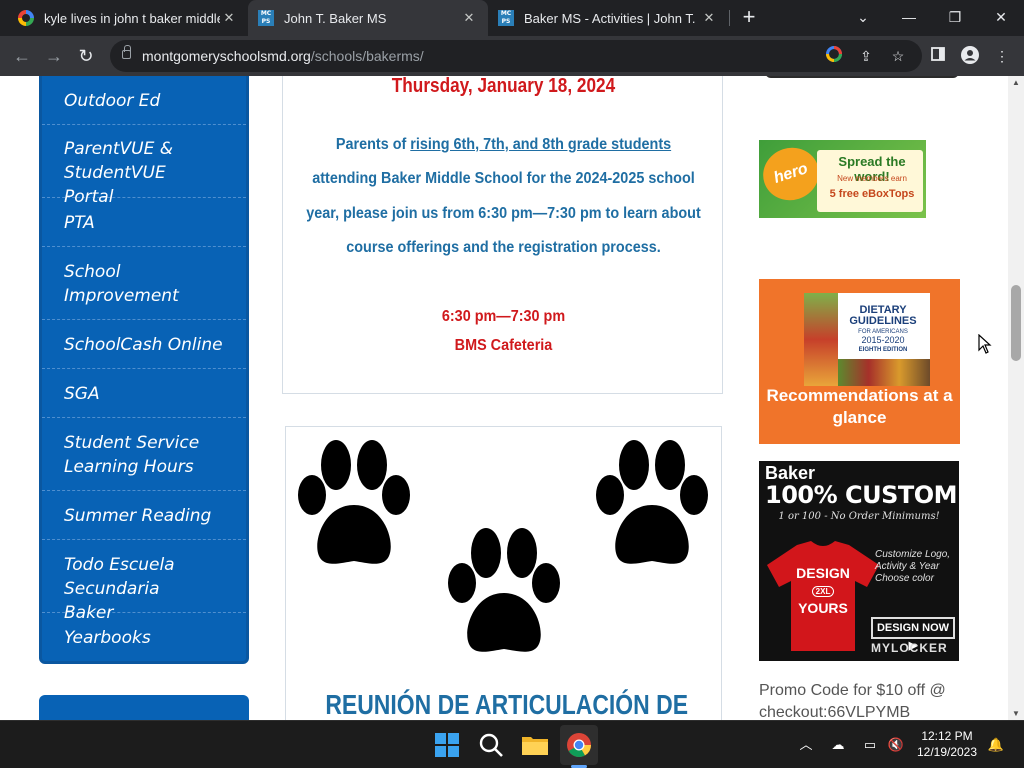 Image resolution: width=1024 pixels, height=768 pixels. I want to click on scroll-up-arrow-icon: ▲, so click(1016, 82).